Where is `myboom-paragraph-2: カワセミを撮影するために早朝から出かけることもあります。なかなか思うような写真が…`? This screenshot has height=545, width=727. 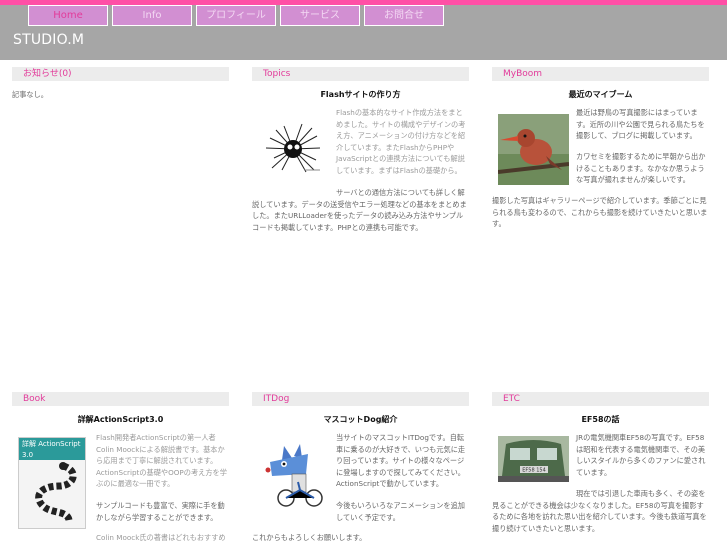 myboom-paragraph-2: カワセミを撮影するために早朝から出かけることもあります。なかなか思うような写真が… is located at coordinates (641, 168).